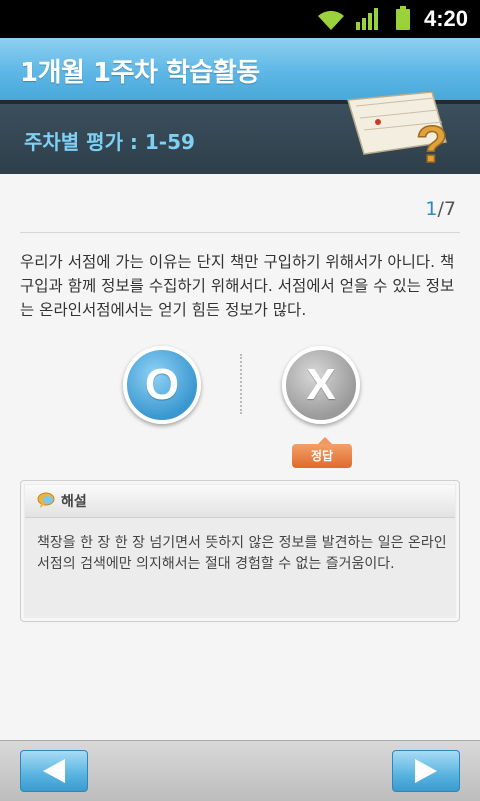  I want to click on explanation-title: 해설, so click(74, 502).